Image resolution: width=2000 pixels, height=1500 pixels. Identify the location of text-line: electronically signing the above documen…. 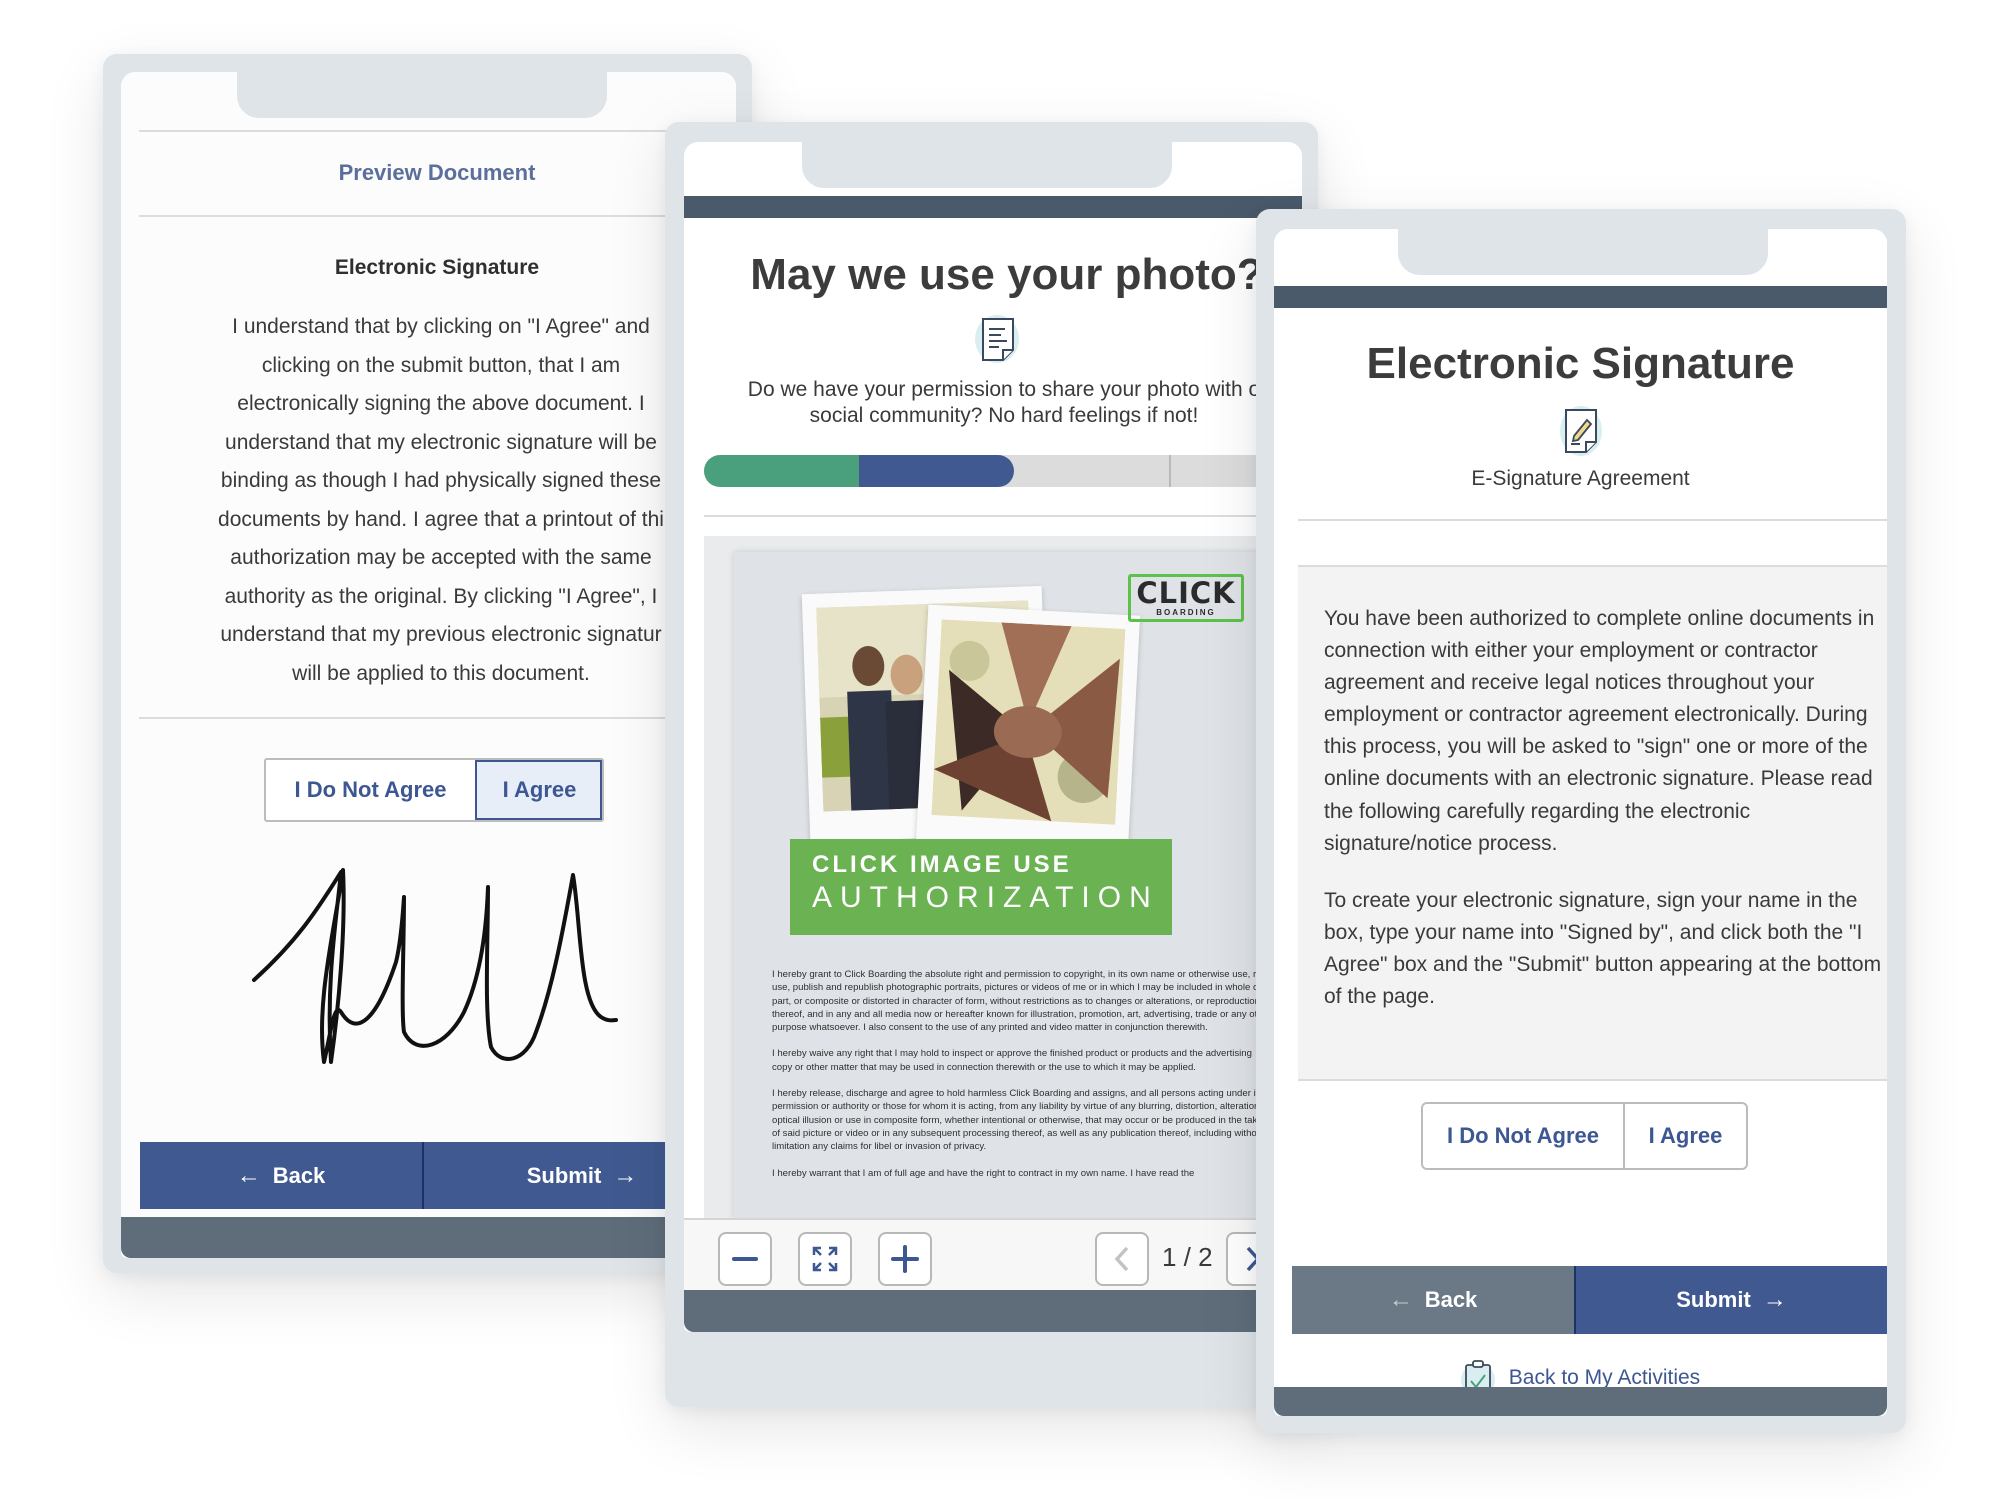
(441, 403).